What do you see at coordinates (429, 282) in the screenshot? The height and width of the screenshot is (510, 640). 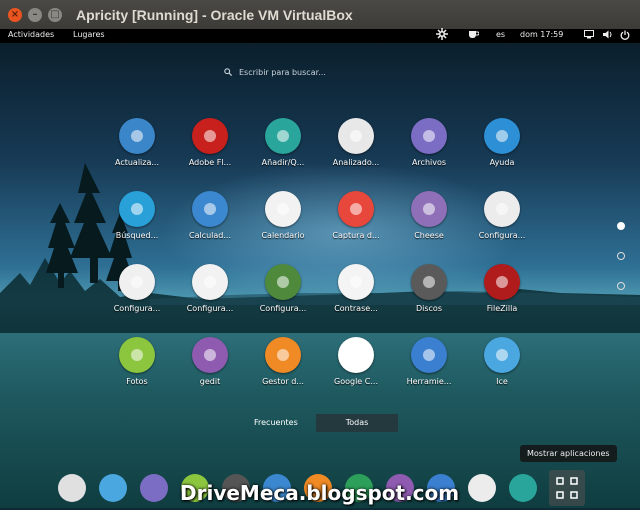 I see `disks-icon` at bounding box center [429, 282].